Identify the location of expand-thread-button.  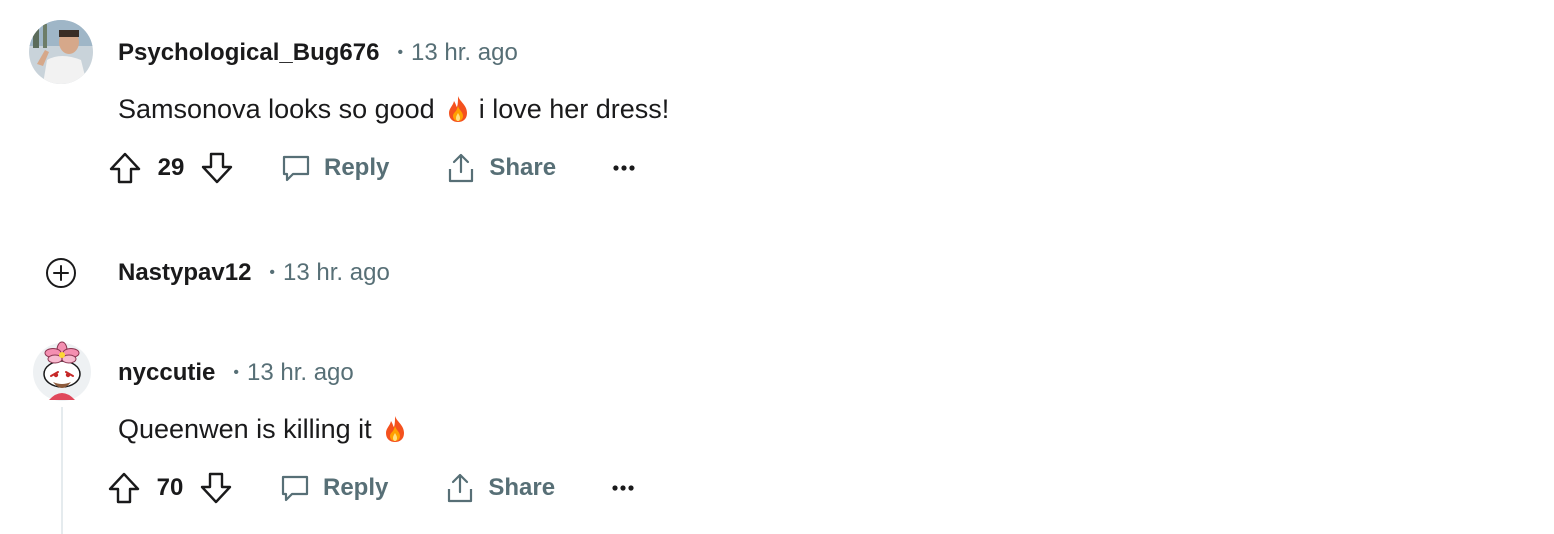
(61, 273).